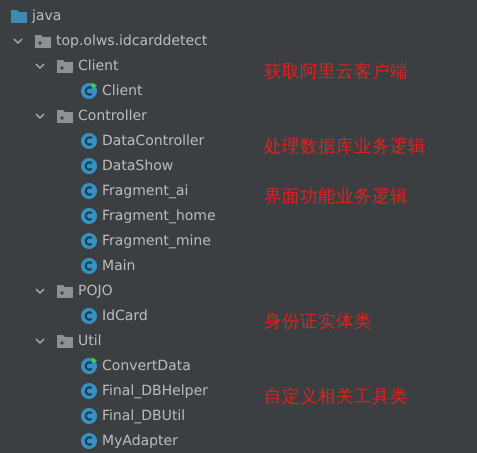 This screenshot has width=477, height=453. I want to click on tree-item-label: ConvertData, so click(146, 366).